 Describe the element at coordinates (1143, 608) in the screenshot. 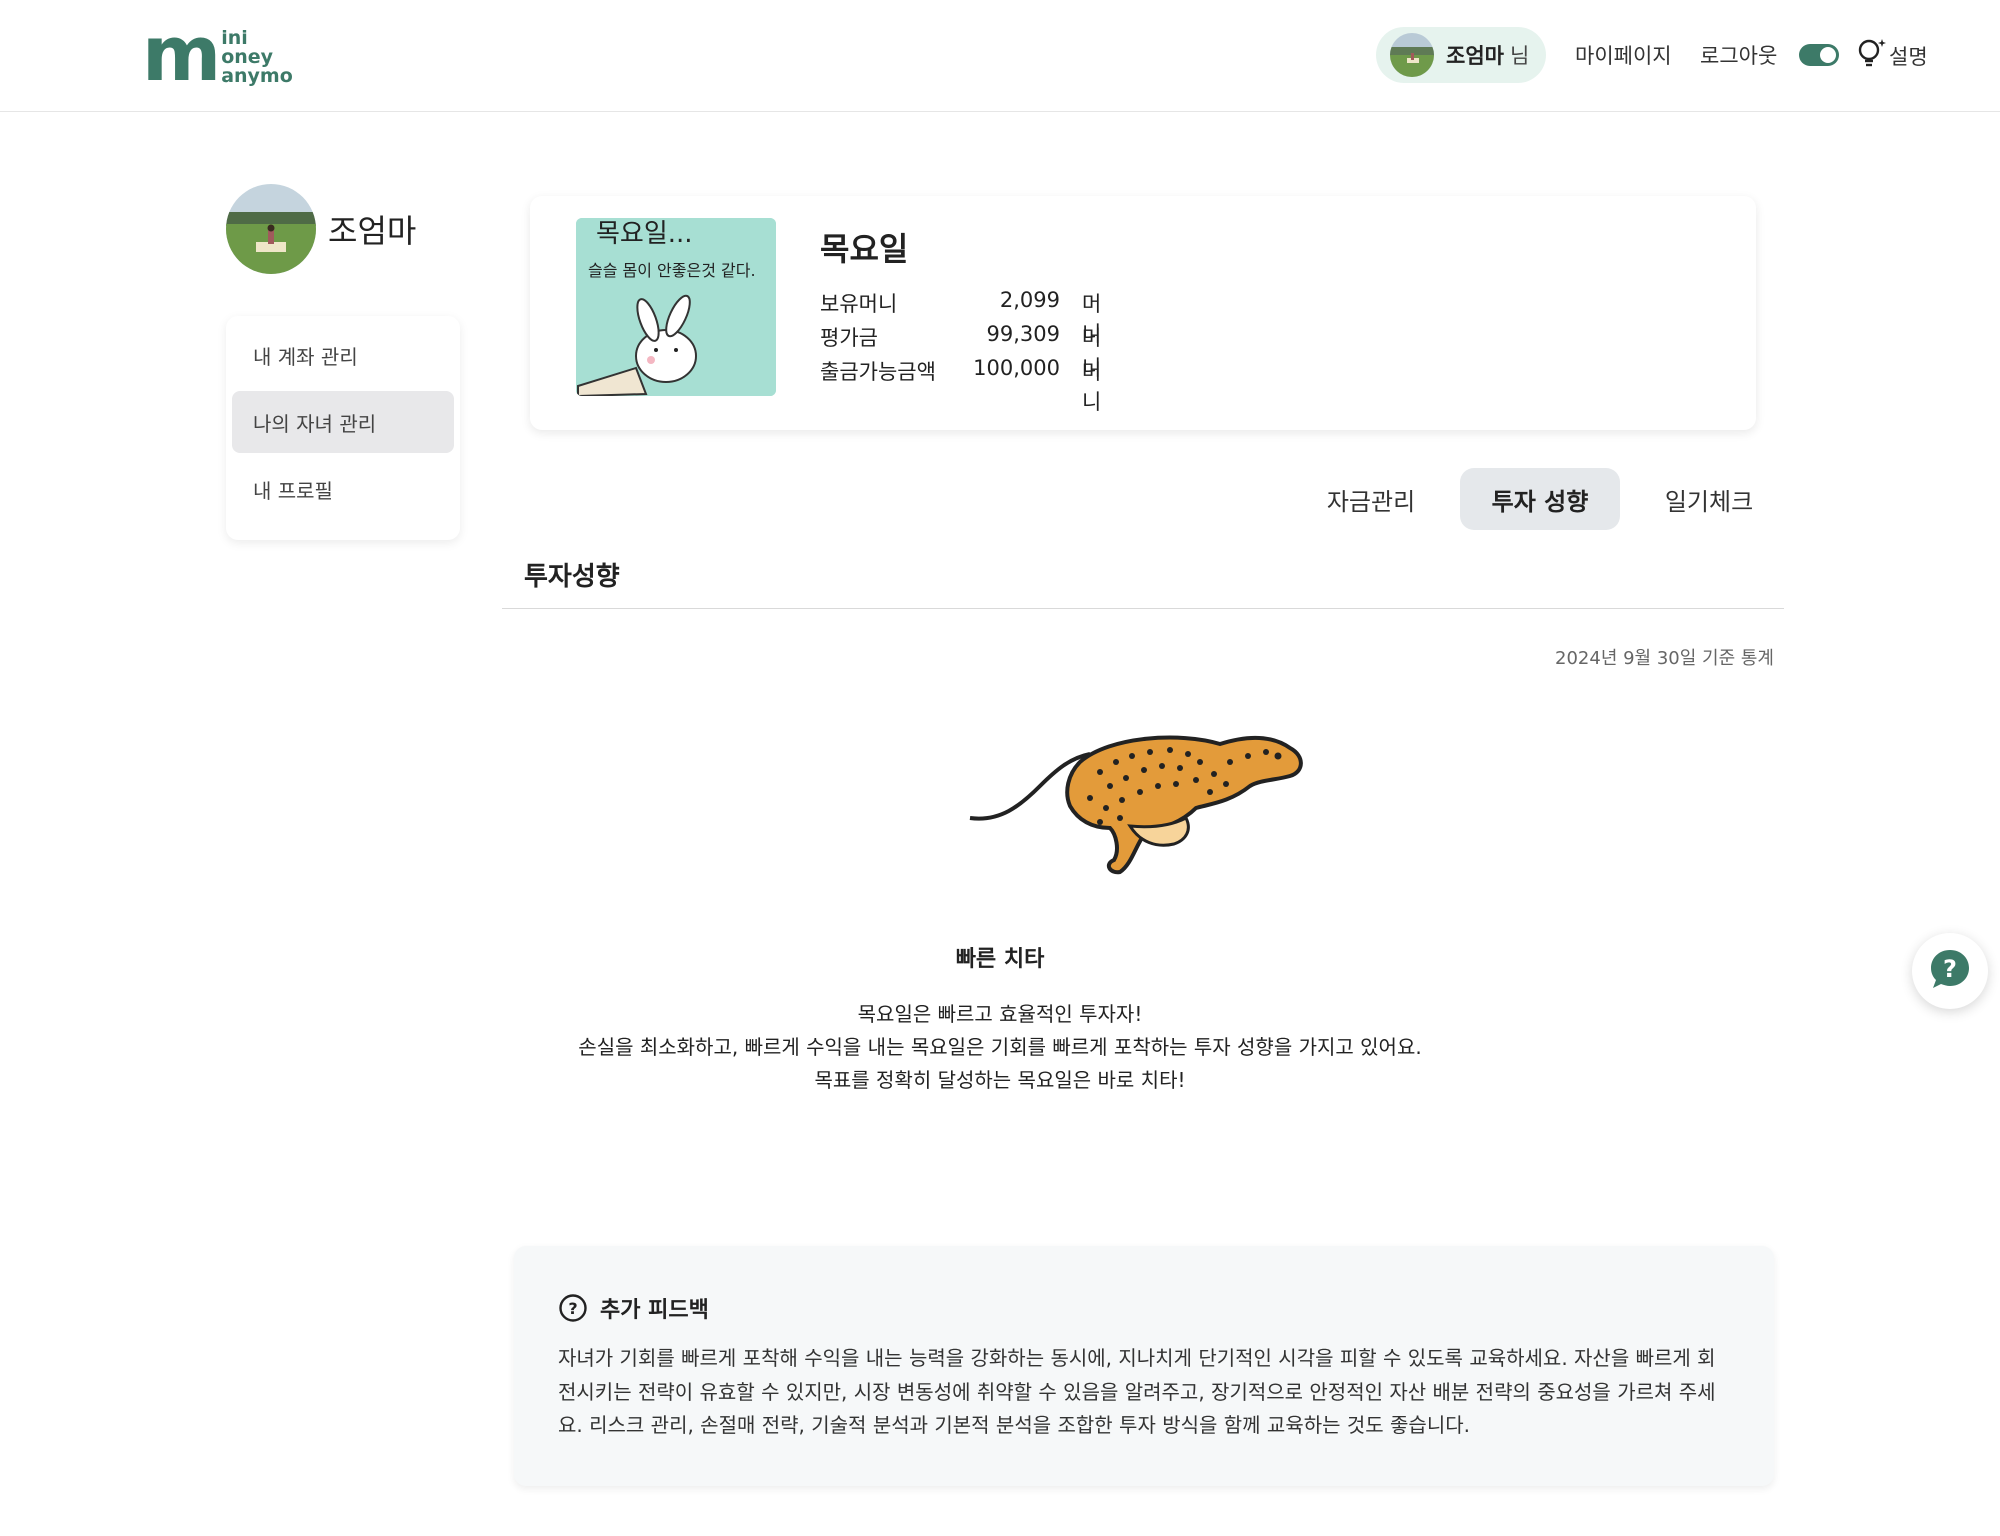

I see `section-divider` at that location.